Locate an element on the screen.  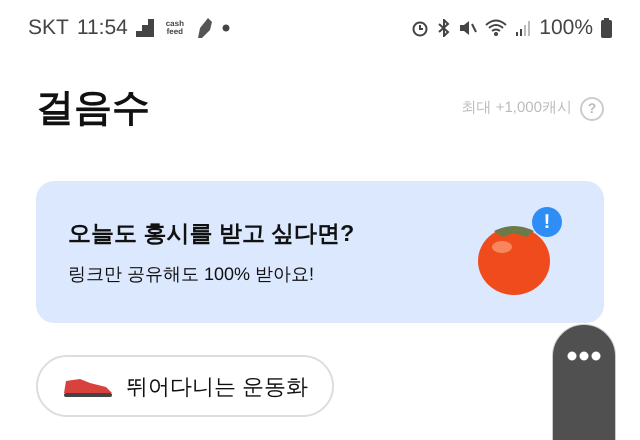
battery-percent-text: 100% is located at coordinates (566, 28).